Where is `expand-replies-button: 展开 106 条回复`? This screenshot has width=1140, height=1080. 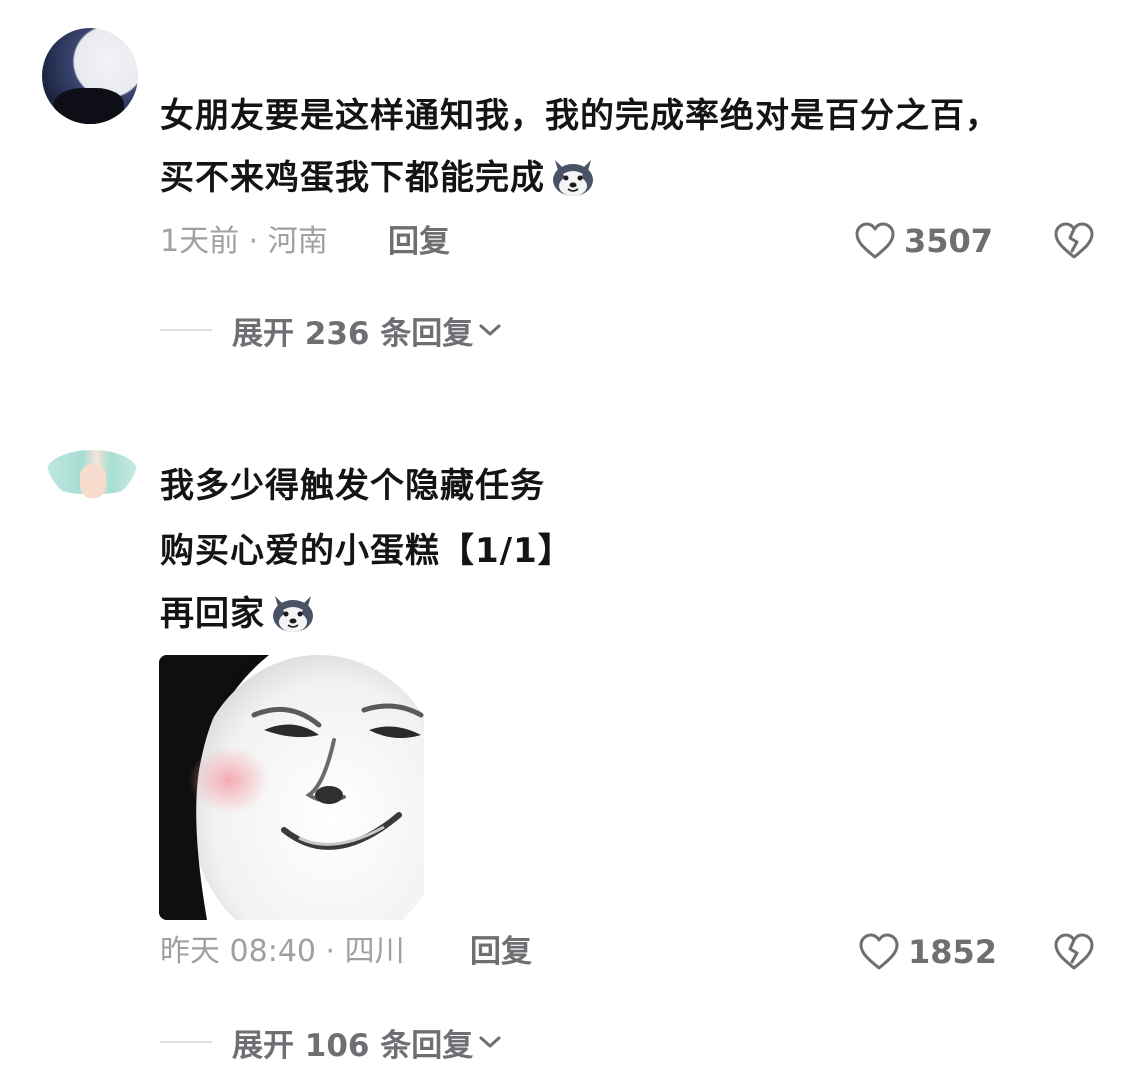 expand-replies-button: 展开 106 条回复 is located at coordinates (331, 1043).